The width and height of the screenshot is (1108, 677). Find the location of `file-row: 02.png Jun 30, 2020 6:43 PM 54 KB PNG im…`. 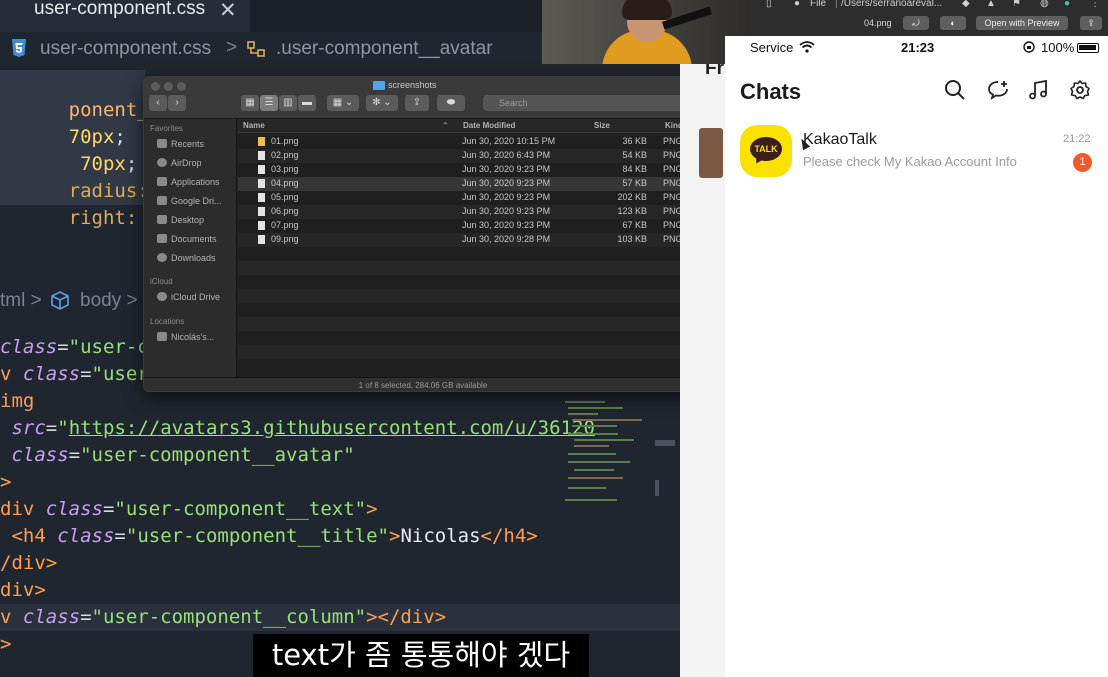

file-row: 02.png Jun 30, 2020 6:43 PM 54 KB PNG im… is located at coordinates (469, 156).